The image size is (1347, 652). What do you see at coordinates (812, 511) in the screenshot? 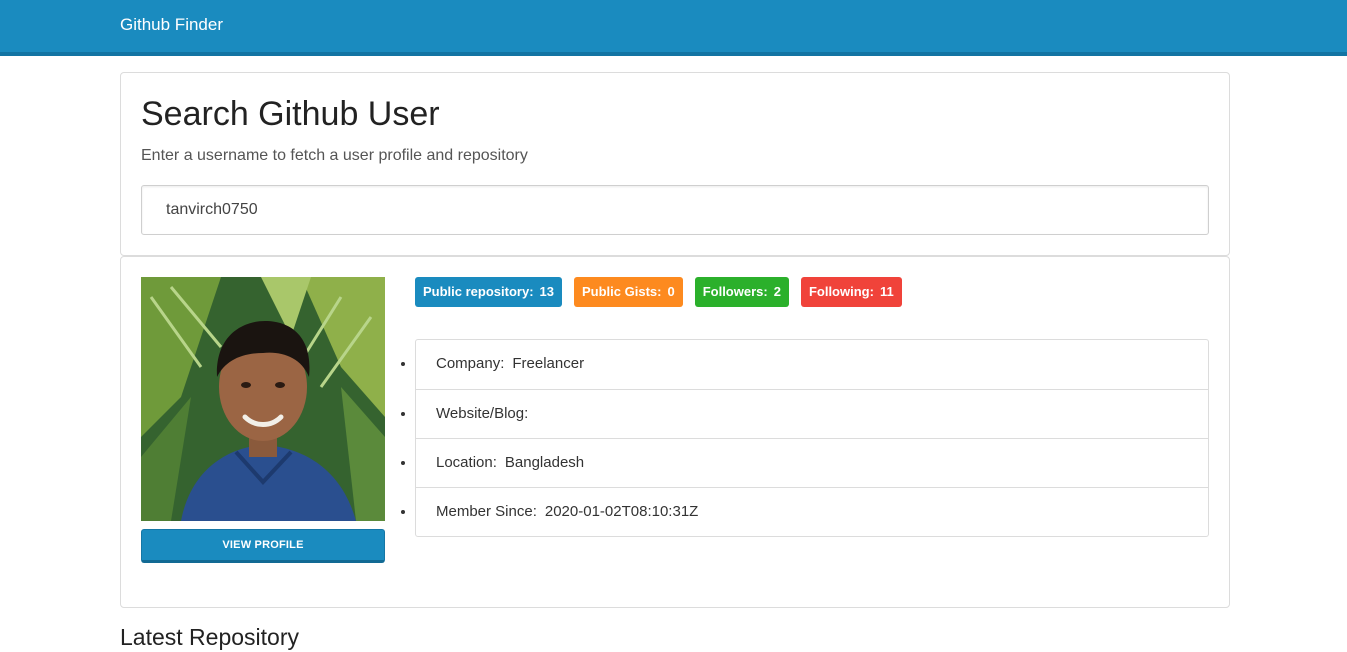
I see `member-since-item: Member Since: 2020-01-02T08:10:31Z` at bounding box center [812, 511].